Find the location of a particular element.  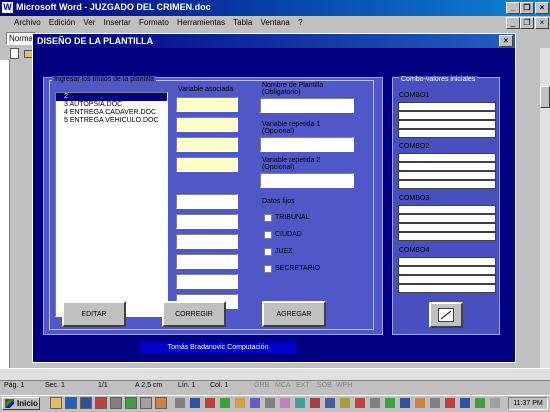

juez-checkbox is located at coordinates (268, 252).